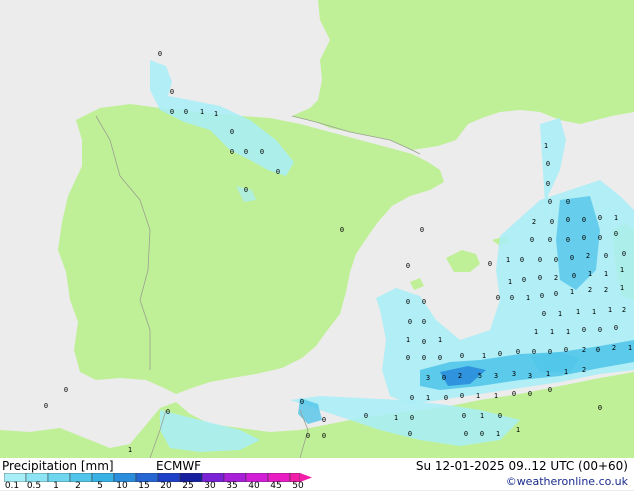 The image size is (634, 491). What do you see at coordinates (58, 466) in the screenshot?
I see `legend-title: Precipitation [mm]` at bounding box center [58, 466].